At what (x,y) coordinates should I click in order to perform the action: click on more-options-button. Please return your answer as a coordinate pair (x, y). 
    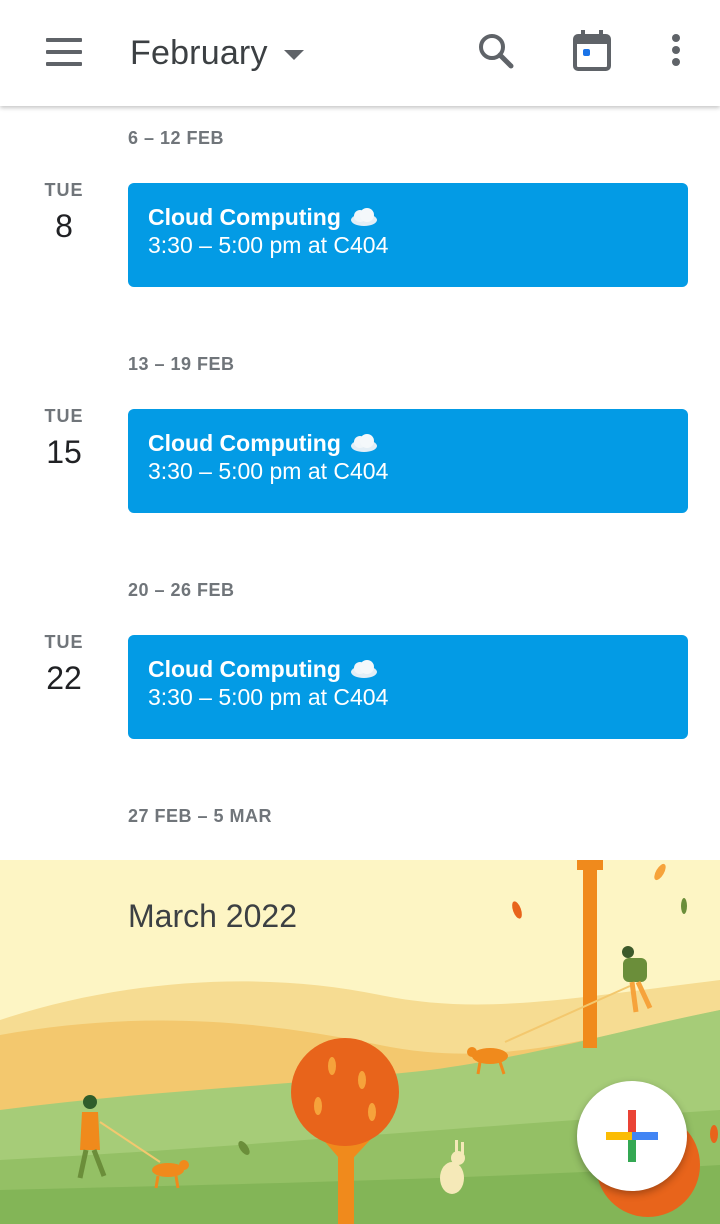
    Looking at the image, I should click on (676, 52).